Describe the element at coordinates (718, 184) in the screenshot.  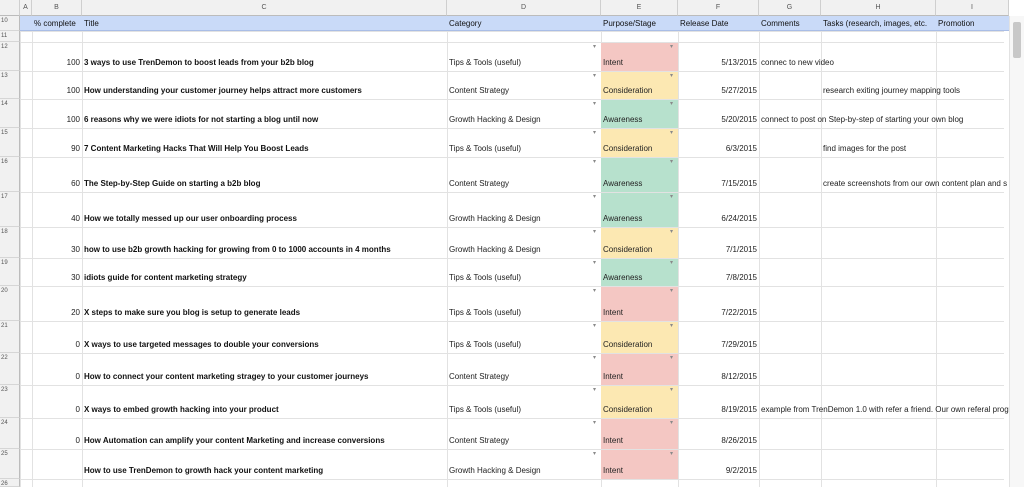
I see `release-date-cell: 7/15/2015` at that location.